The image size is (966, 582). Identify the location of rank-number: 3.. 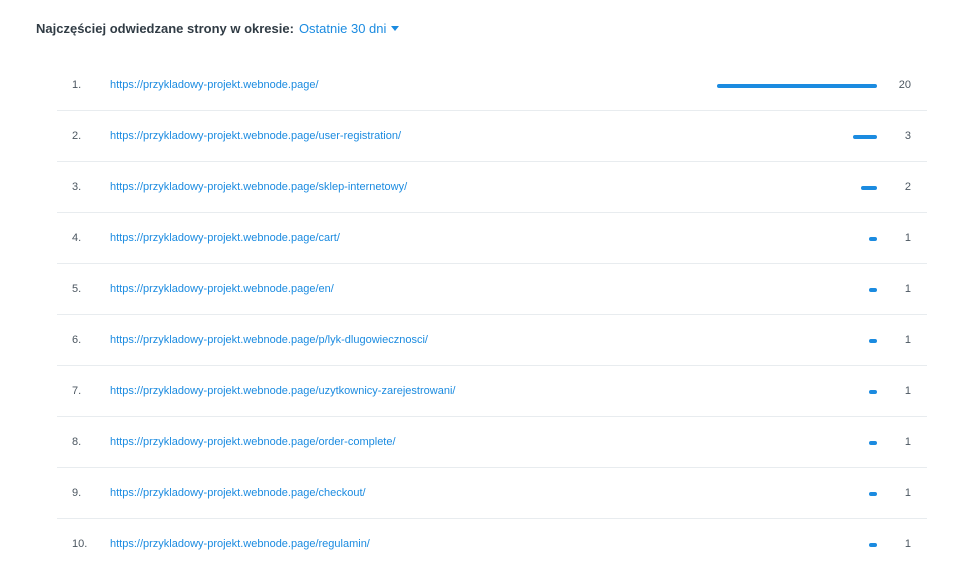
(77, 187).